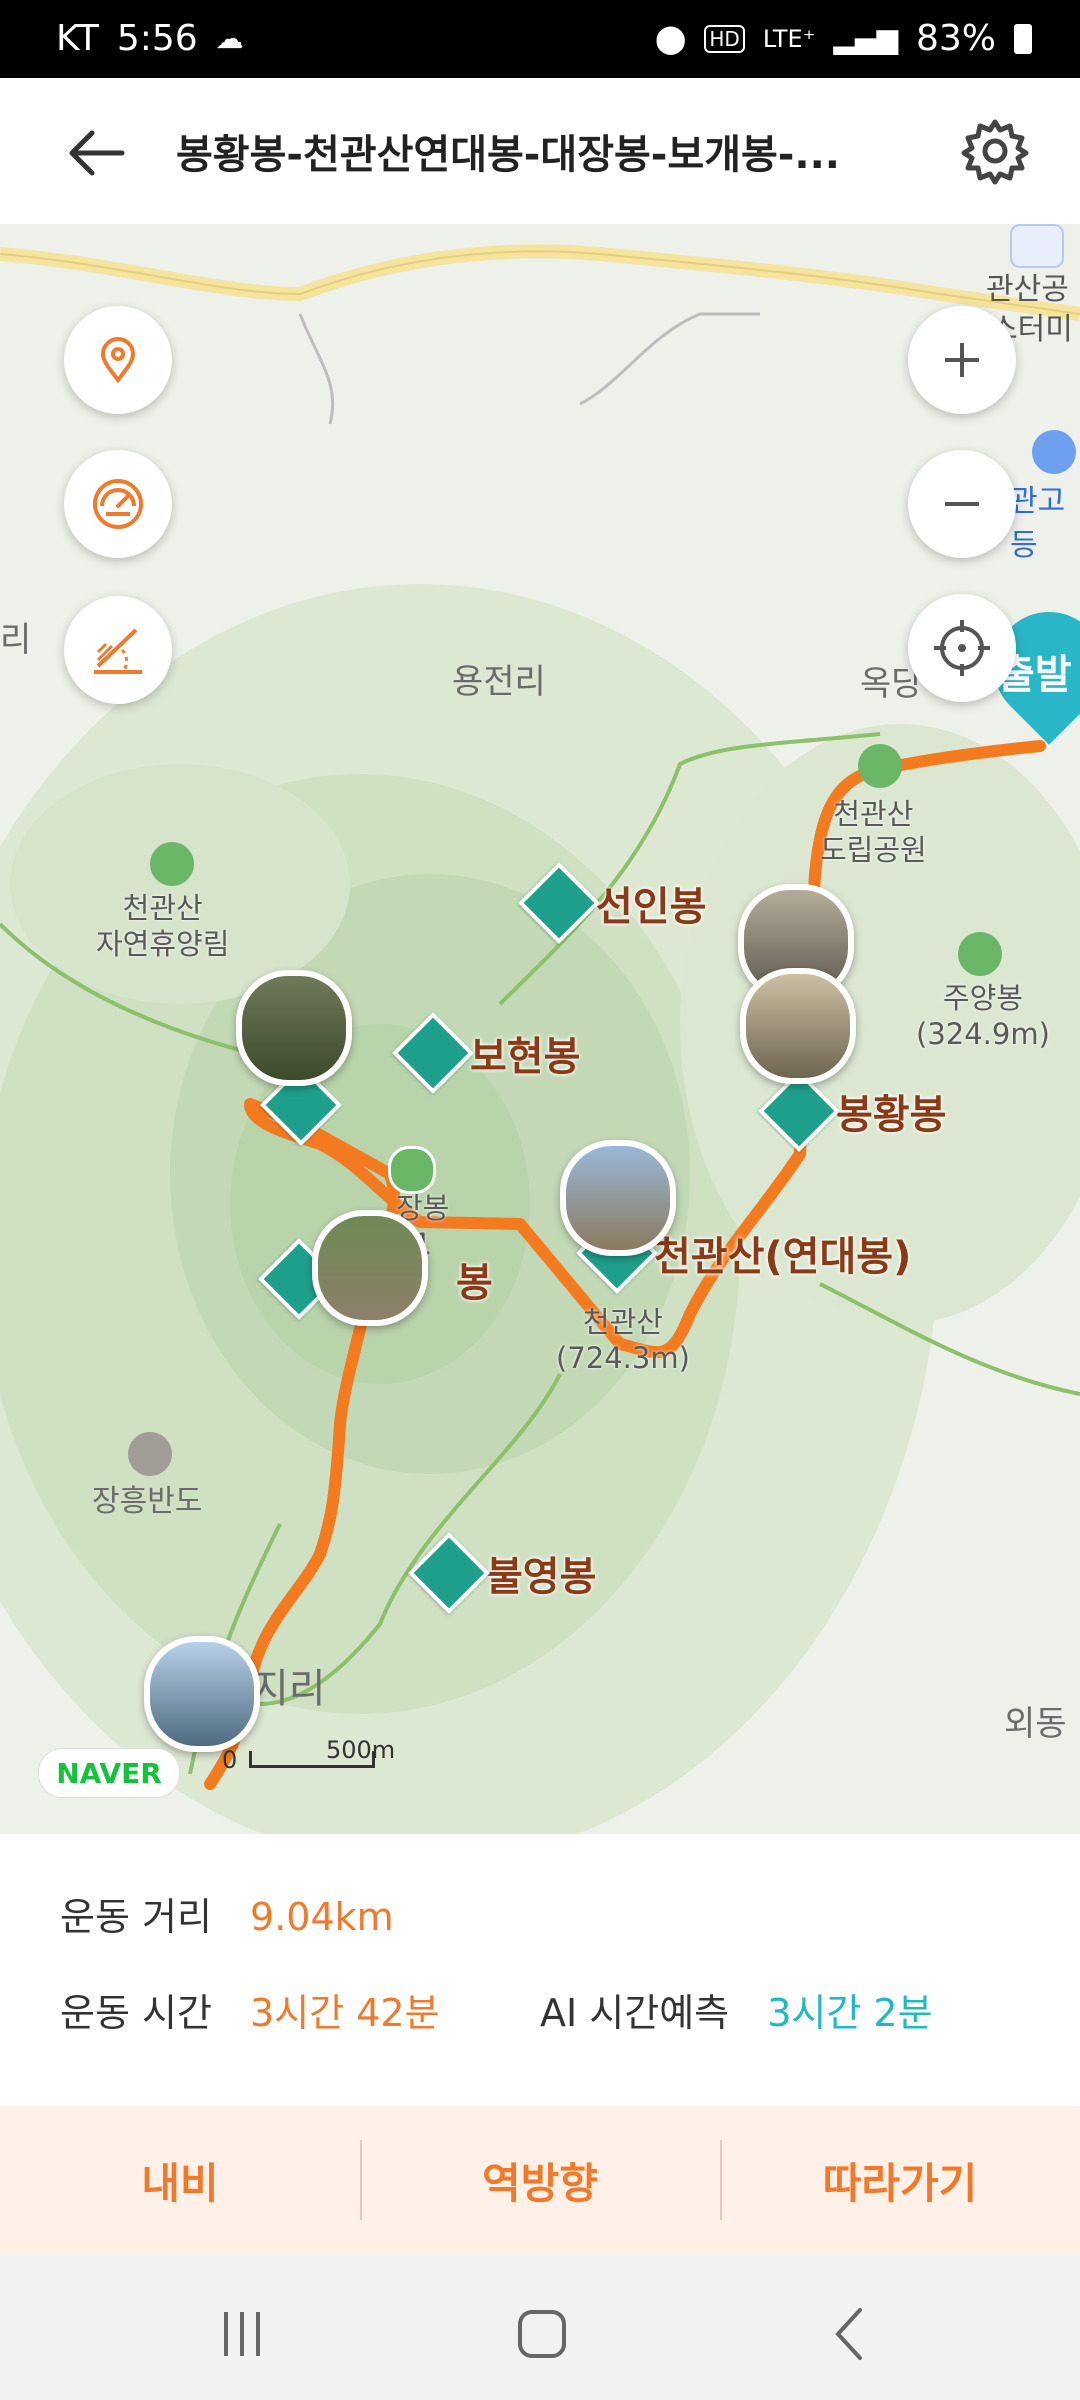 This screenshot has height=2400, width=1080. I want to click on elevation-icon, so click(118, 651).